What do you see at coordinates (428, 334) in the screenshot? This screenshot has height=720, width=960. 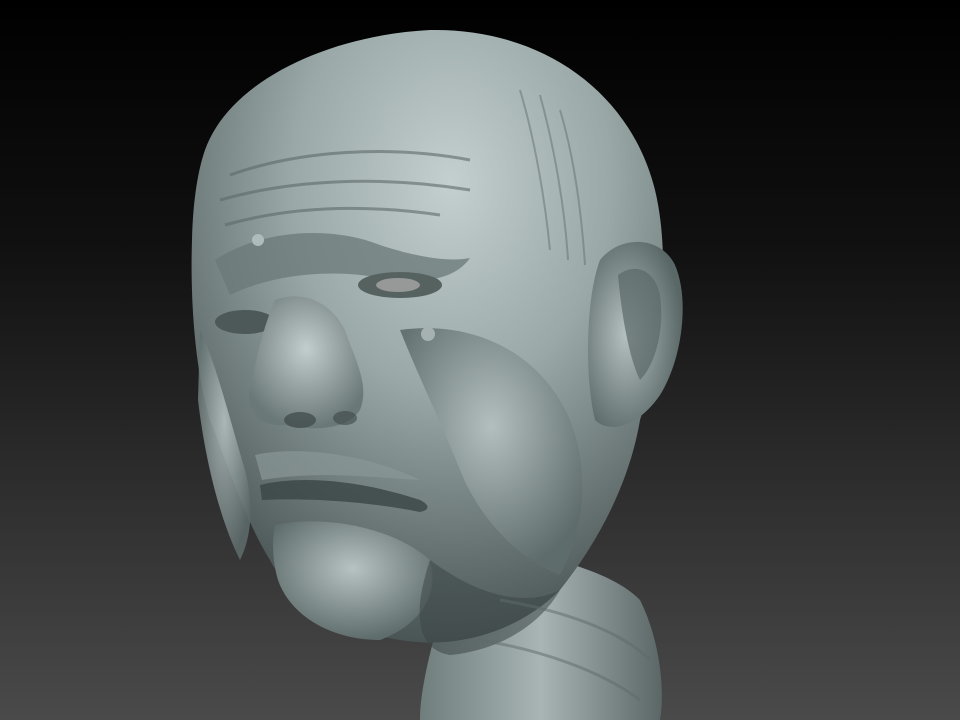 I see `cheek-wart` at bounding box center [428, 334].